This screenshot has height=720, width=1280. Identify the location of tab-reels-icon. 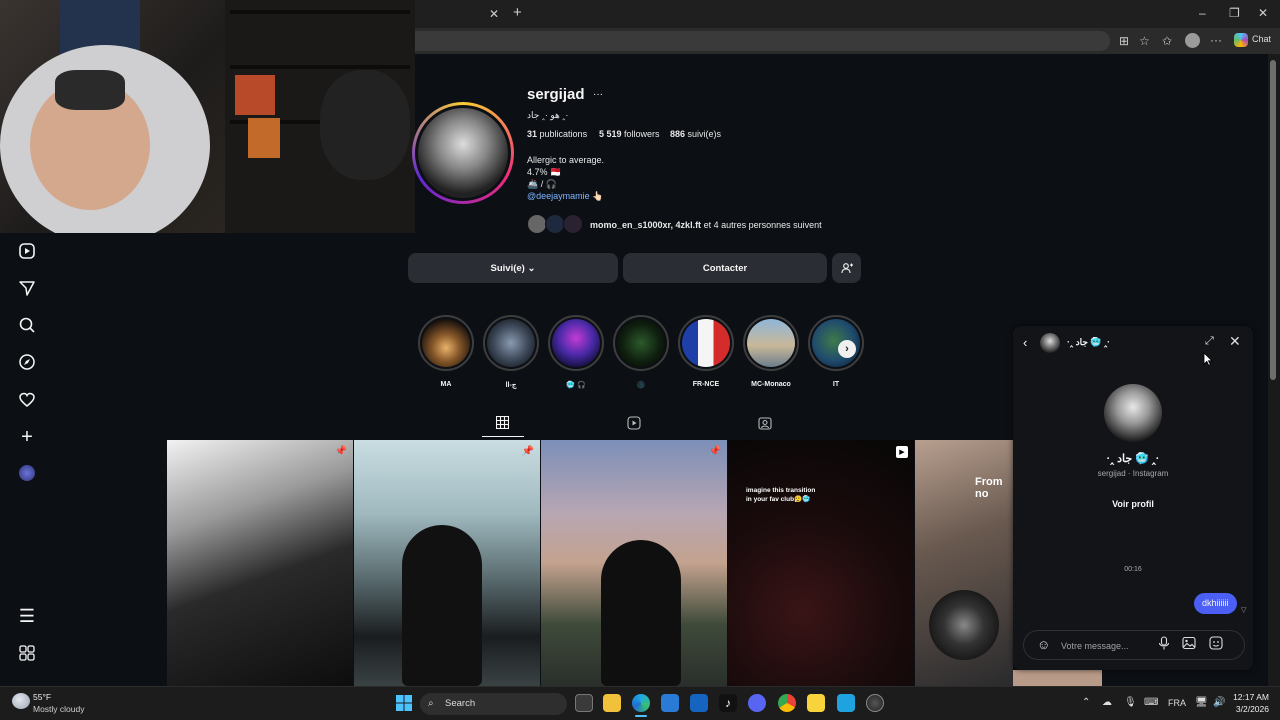
(634, 424).